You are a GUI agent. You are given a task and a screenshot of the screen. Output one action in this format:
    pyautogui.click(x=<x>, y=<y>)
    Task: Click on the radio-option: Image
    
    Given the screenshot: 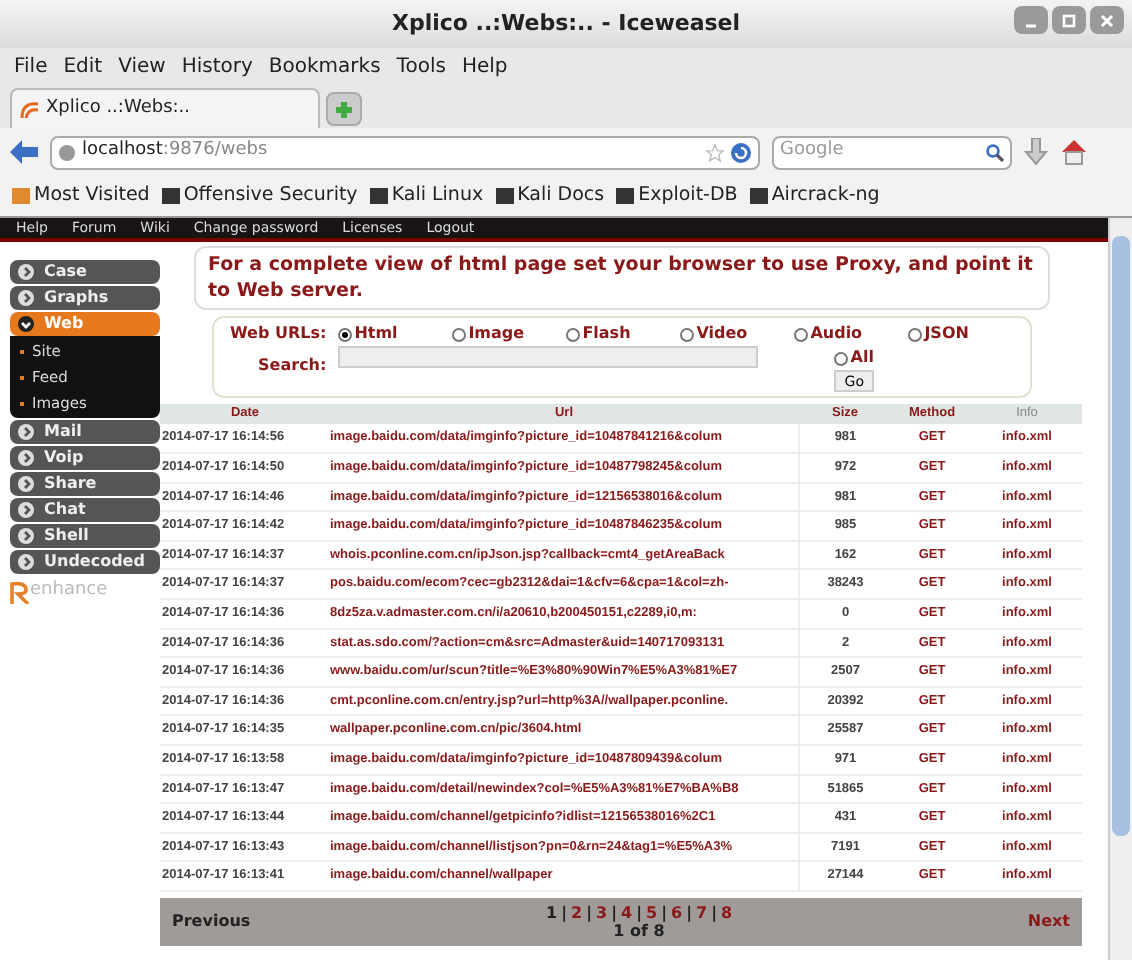 What is the action you would take?
    pyautogui.click(x=498, y=334)
    